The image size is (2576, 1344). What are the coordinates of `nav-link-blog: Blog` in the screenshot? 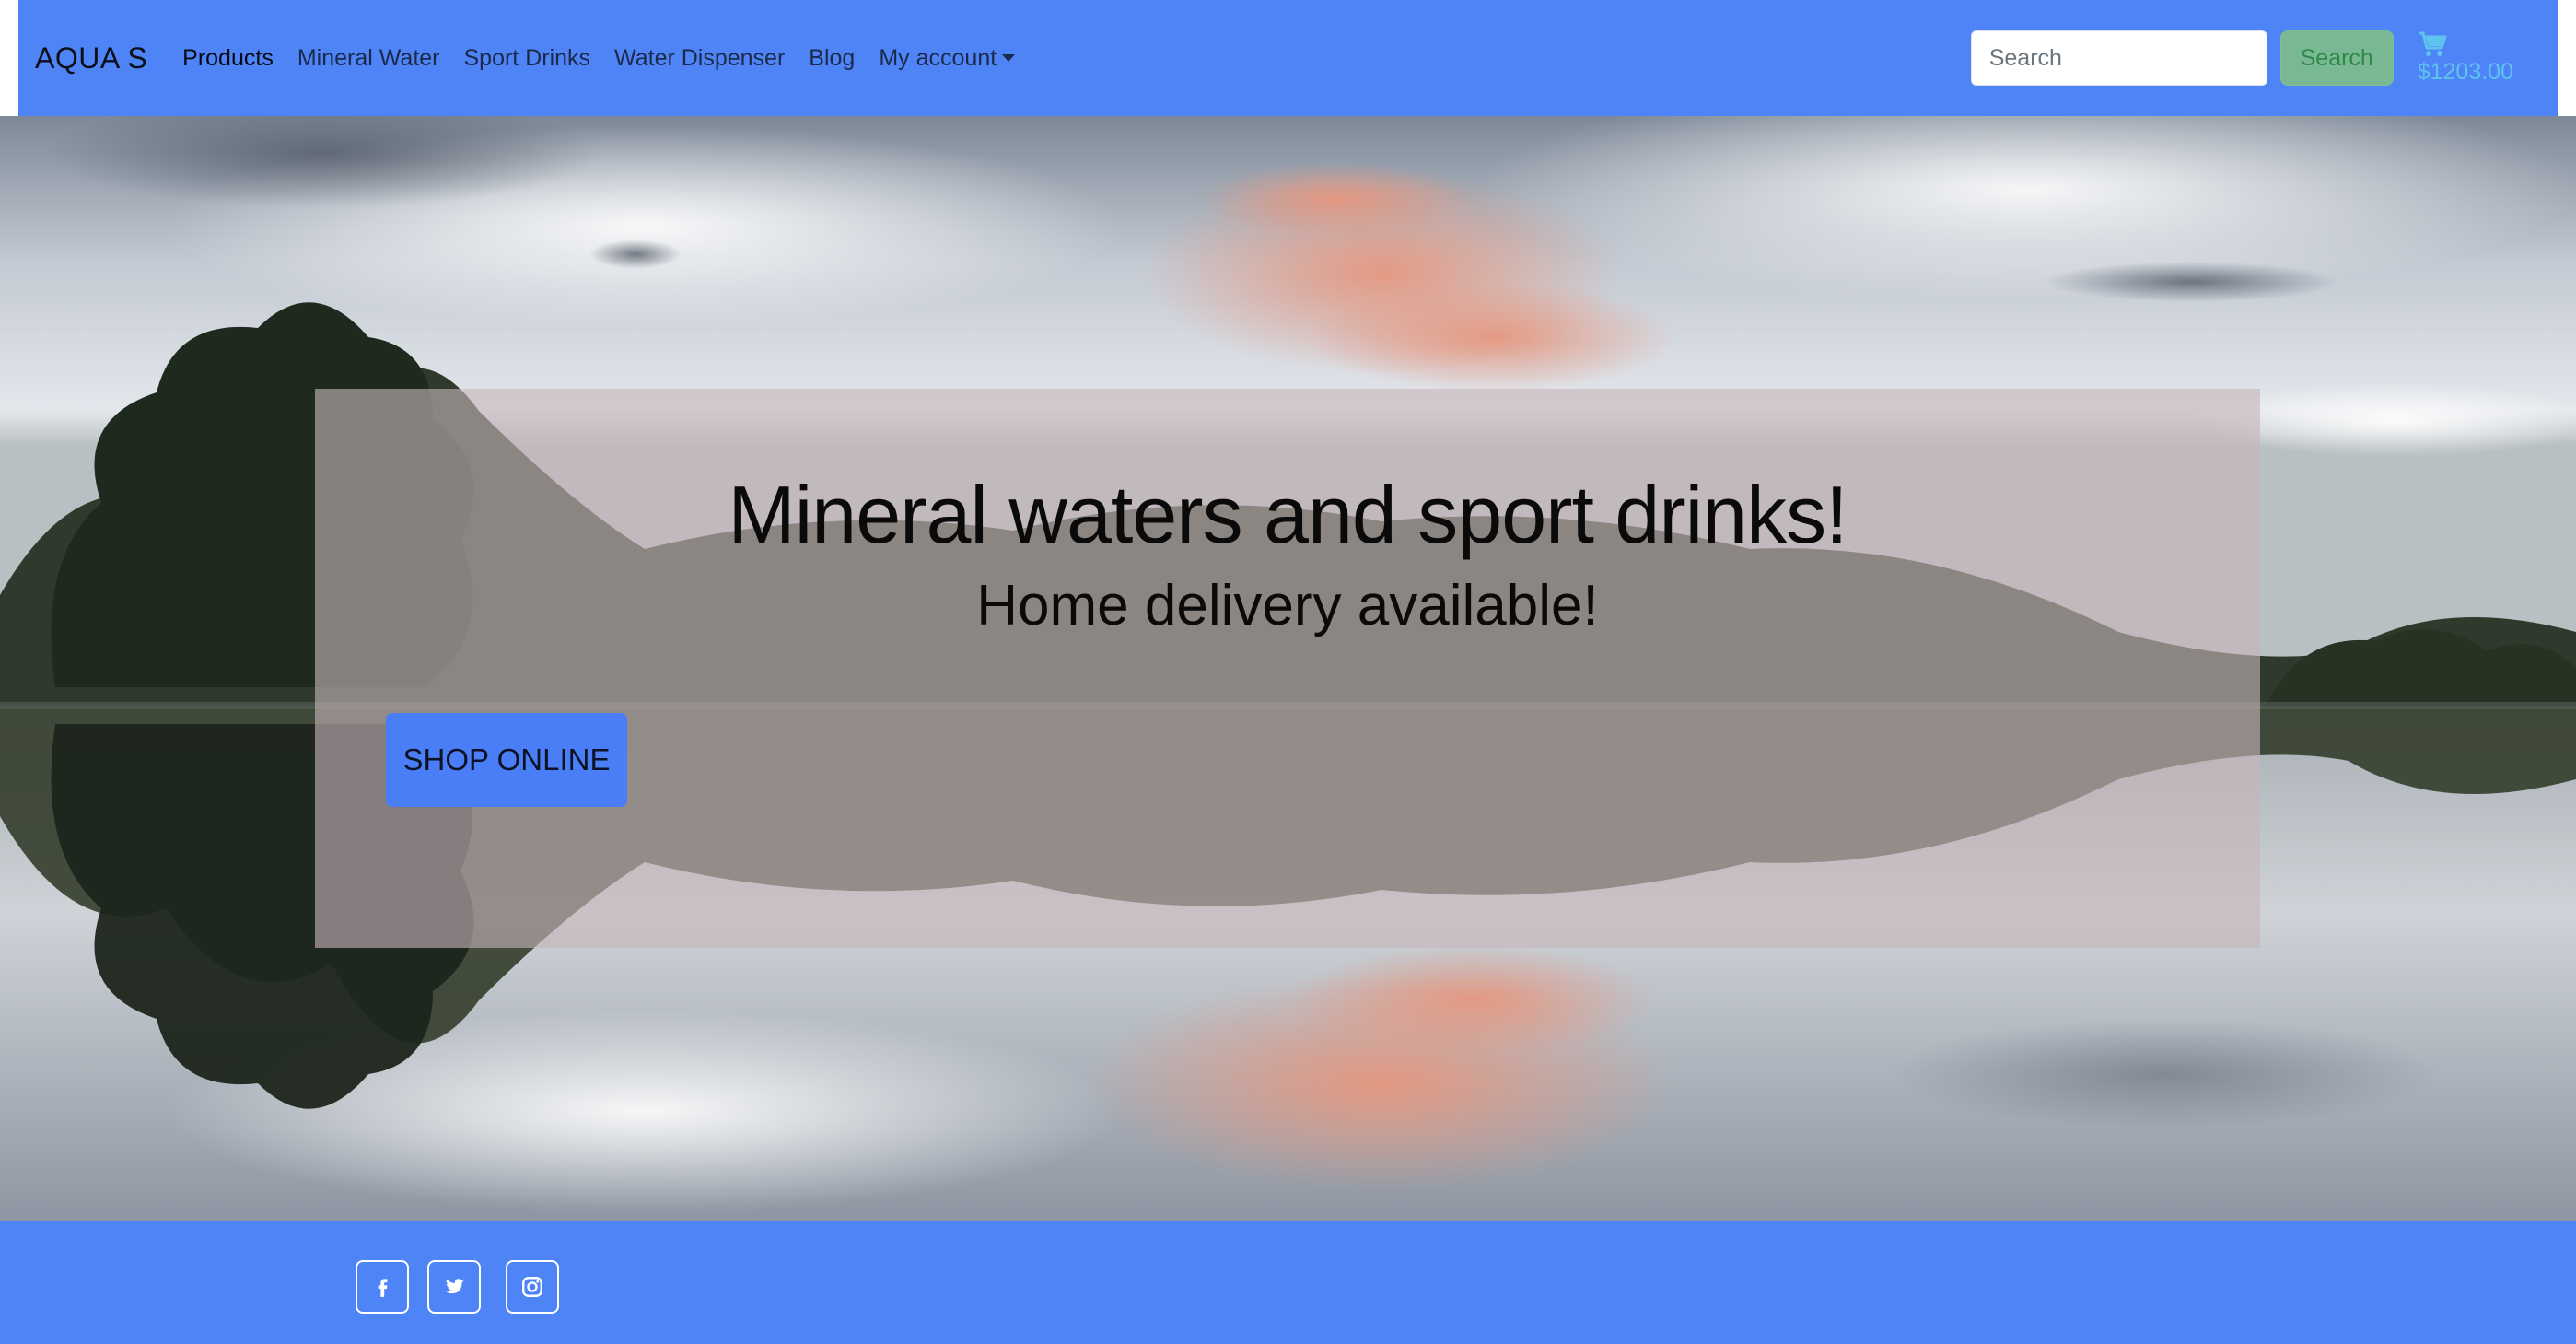 It's located at (832, 58).